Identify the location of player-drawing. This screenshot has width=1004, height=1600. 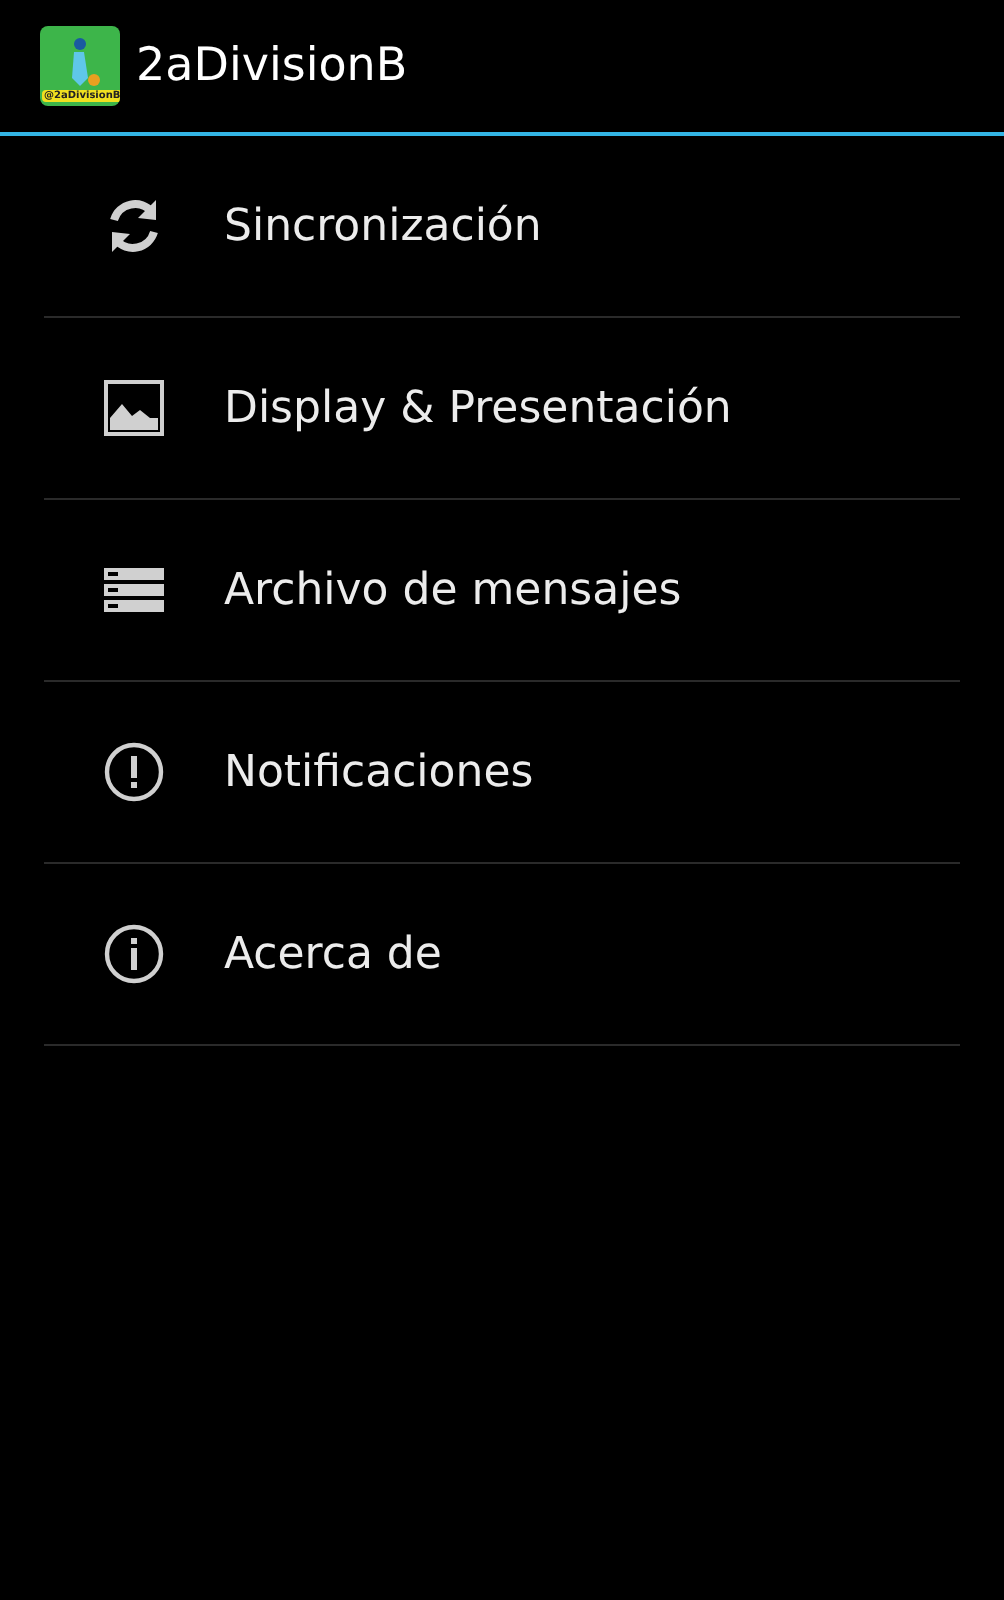
(86, 62).